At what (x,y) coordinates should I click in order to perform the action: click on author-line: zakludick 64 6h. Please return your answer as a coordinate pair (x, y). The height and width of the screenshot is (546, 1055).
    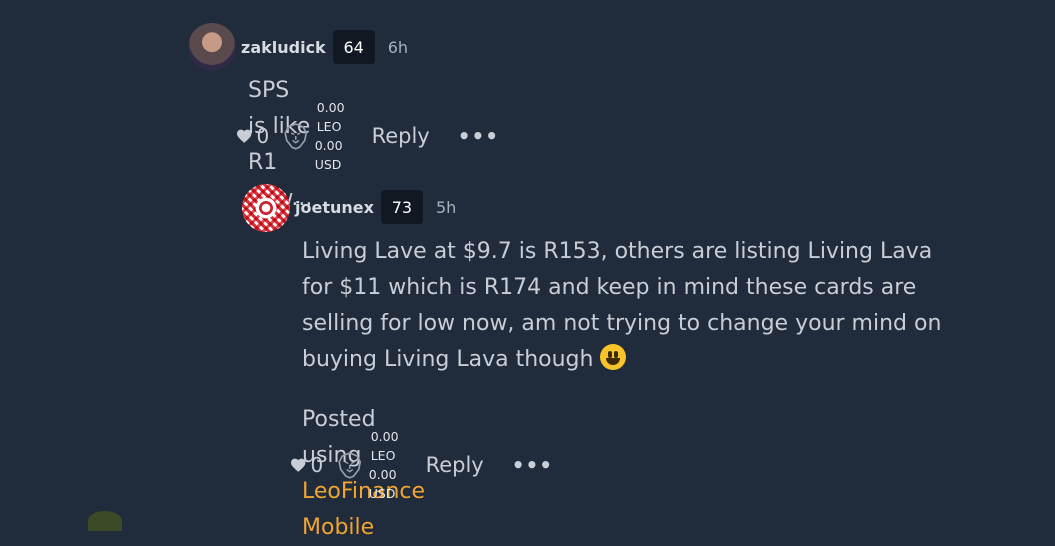
    Looking at the image, I should click on (324, 47).